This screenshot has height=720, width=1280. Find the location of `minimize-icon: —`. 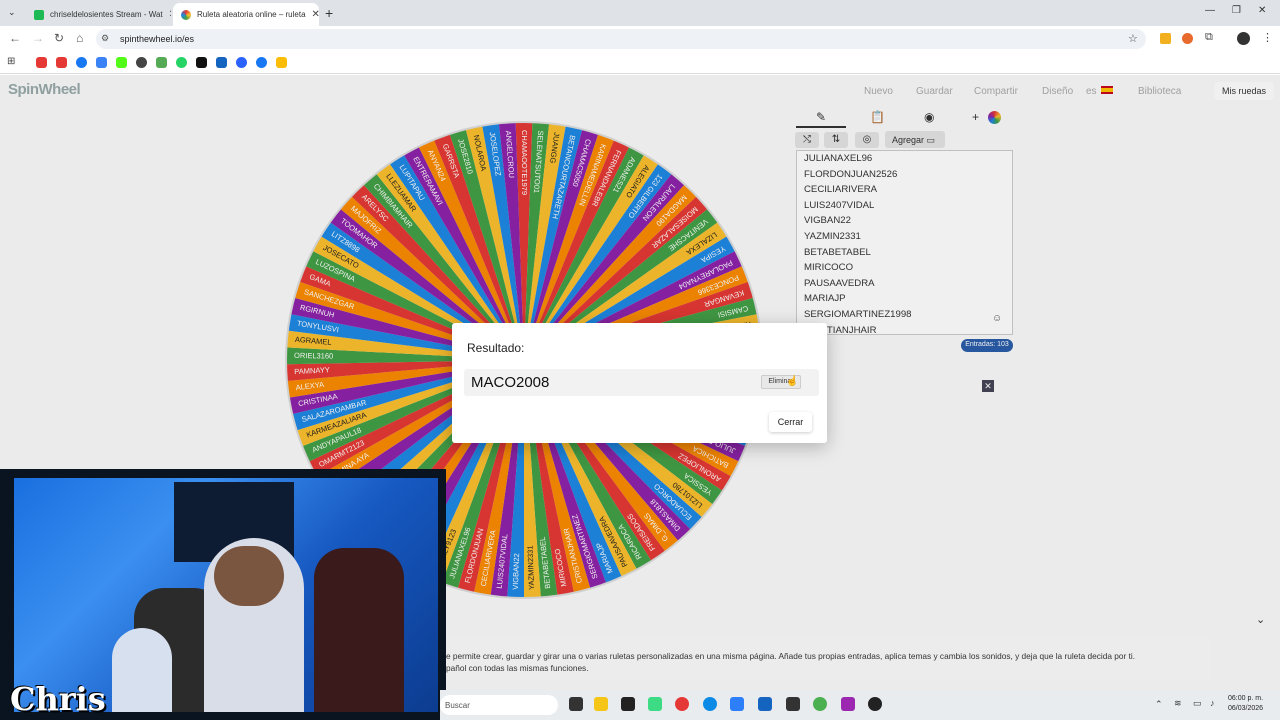

minimize-icon: — is located at coordinates (1210, 10).